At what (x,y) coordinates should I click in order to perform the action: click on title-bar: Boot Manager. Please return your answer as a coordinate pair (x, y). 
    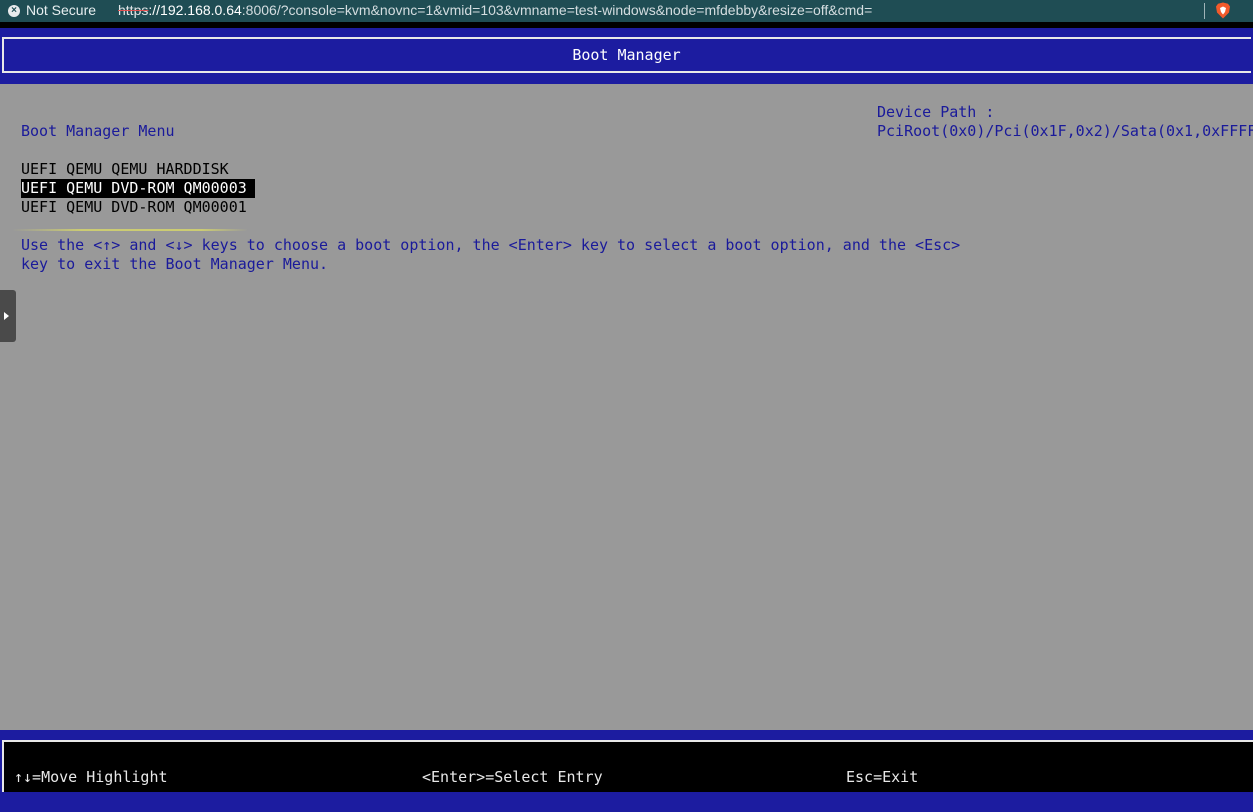
    Looking at the image, I should click on (626, 56).